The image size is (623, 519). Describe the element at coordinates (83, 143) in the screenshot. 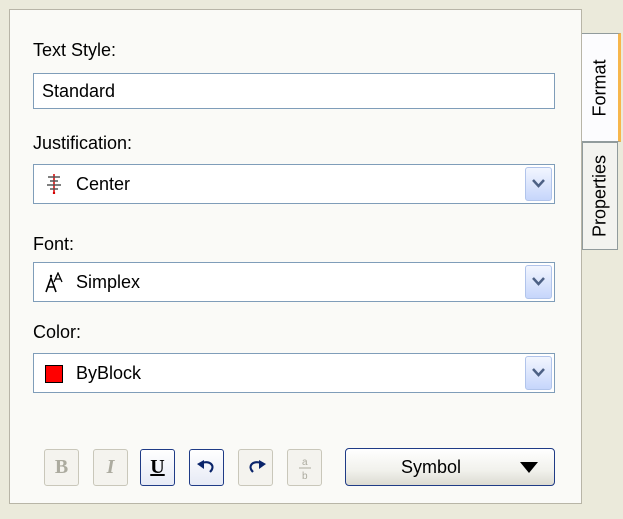

I see `justification-label: Justification:` at that location.